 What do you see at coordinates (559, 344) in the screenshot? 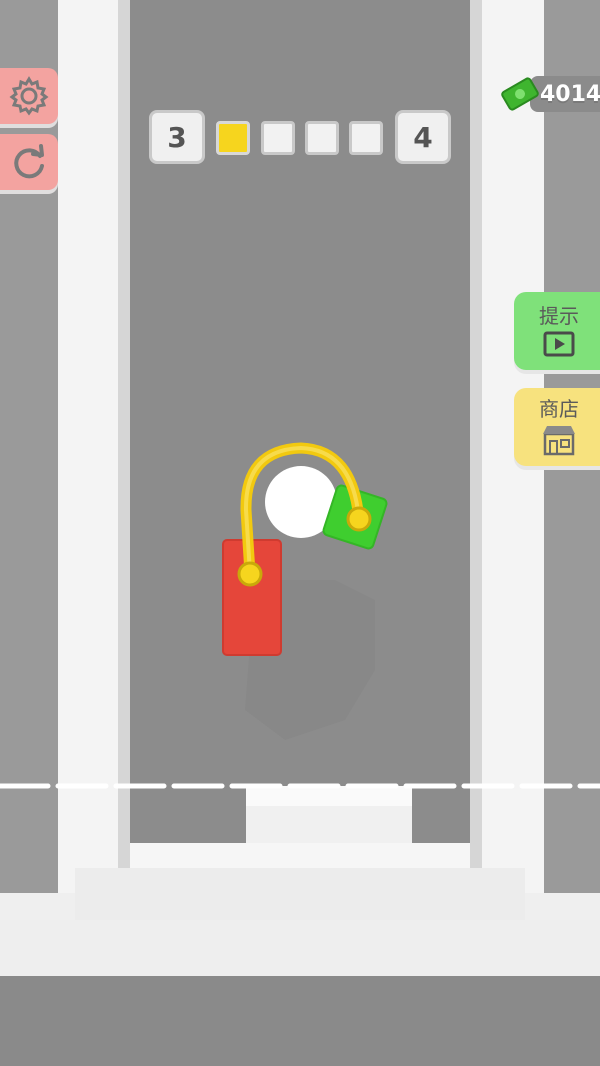
I see `video-play-icon` at bounding box center [559, 344].